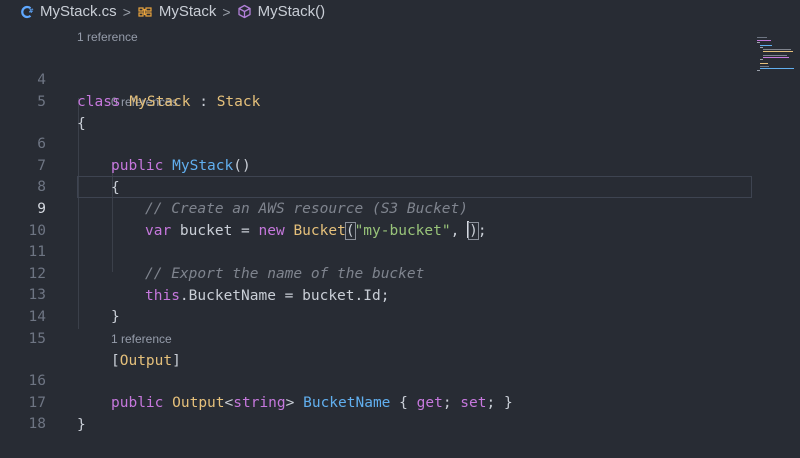  I want to click on code-line: 15 [Output], so click(400, 337).